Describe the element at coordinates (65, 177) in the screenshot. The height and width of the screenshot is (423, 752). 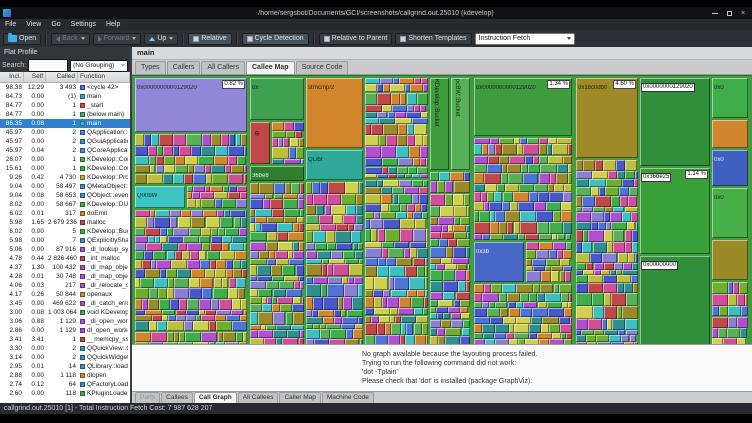
I see `table-row: 9.26 0.42 4 730 KDevelop::ProjectContr` at that location.